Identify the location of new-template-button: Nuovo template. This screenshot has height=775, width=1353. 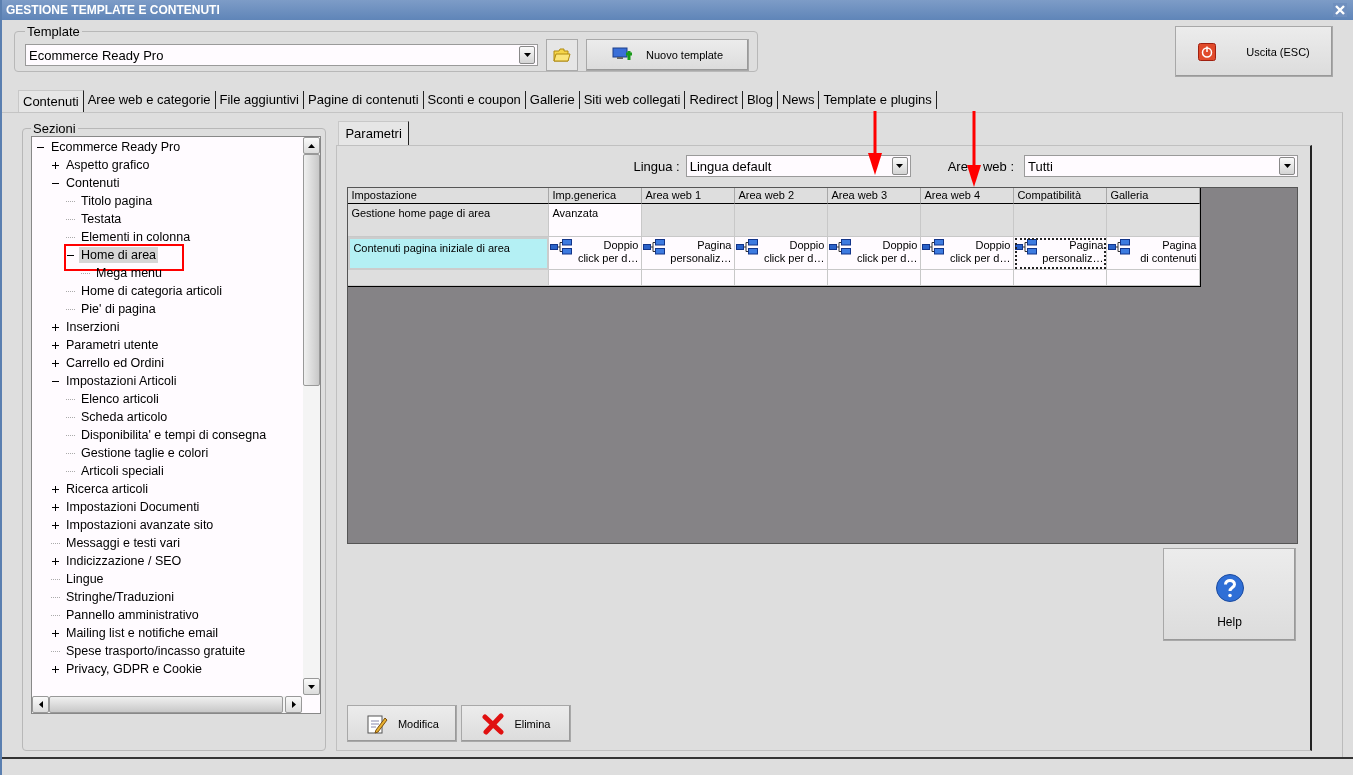
(667, 55).